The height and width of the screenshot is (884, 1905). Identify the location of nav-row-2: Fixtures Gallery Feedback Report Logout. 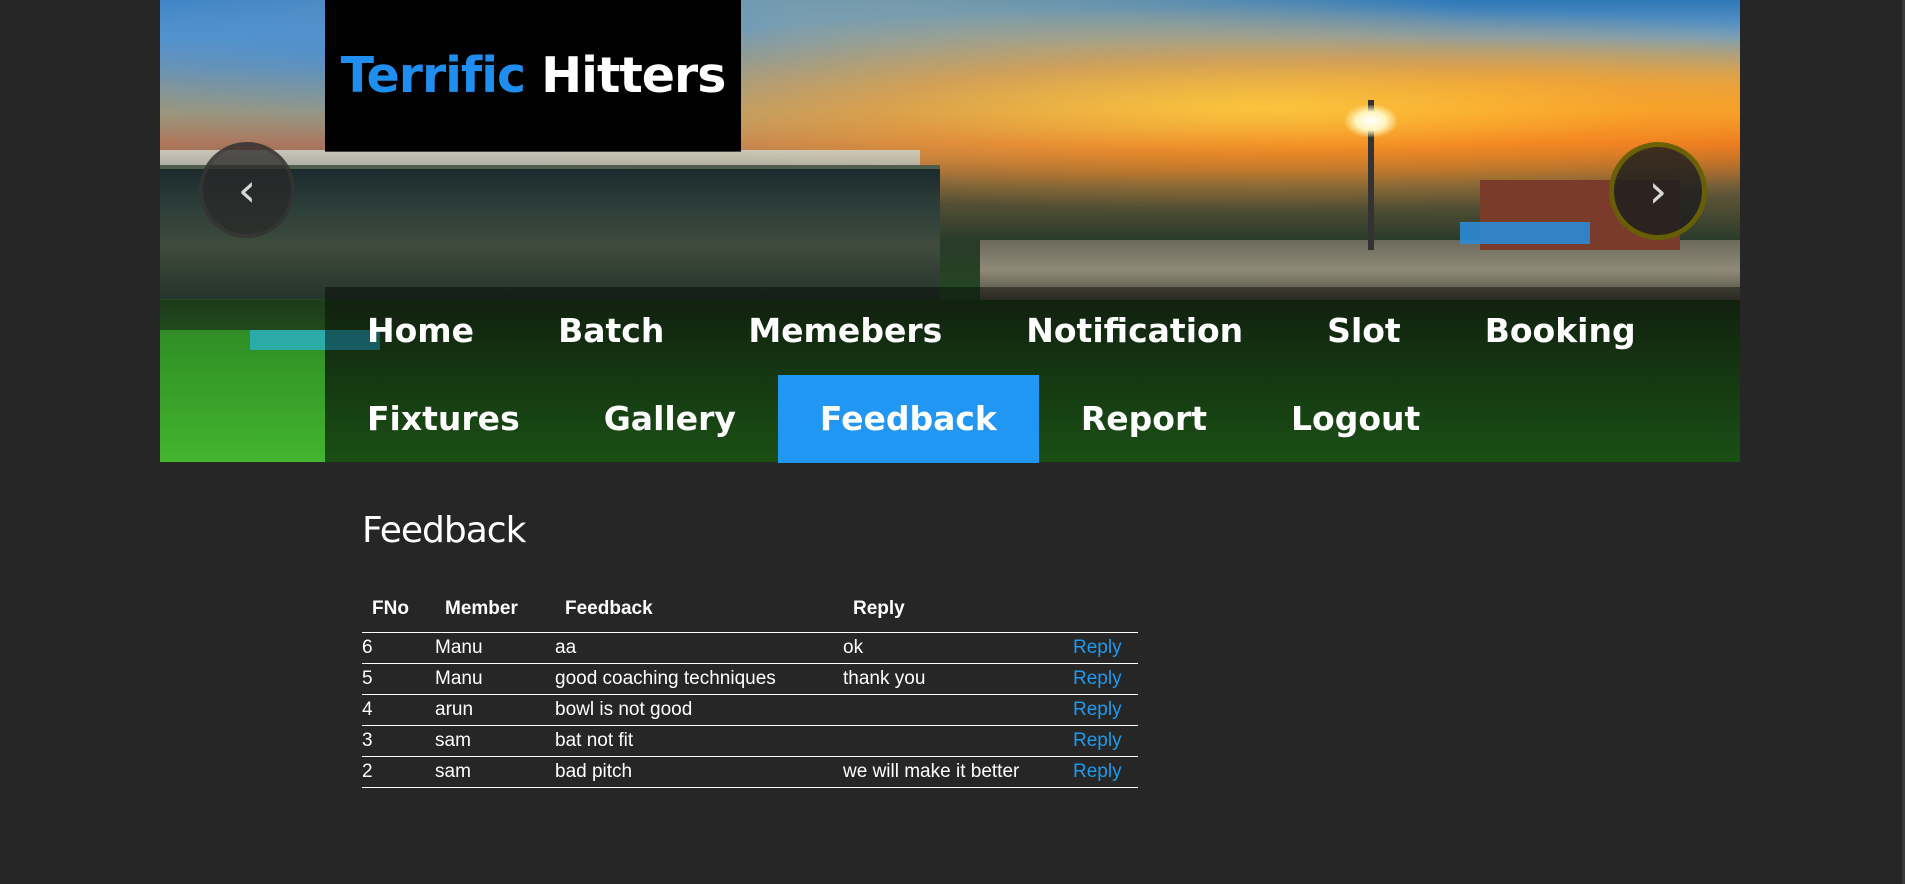
(893, 419).